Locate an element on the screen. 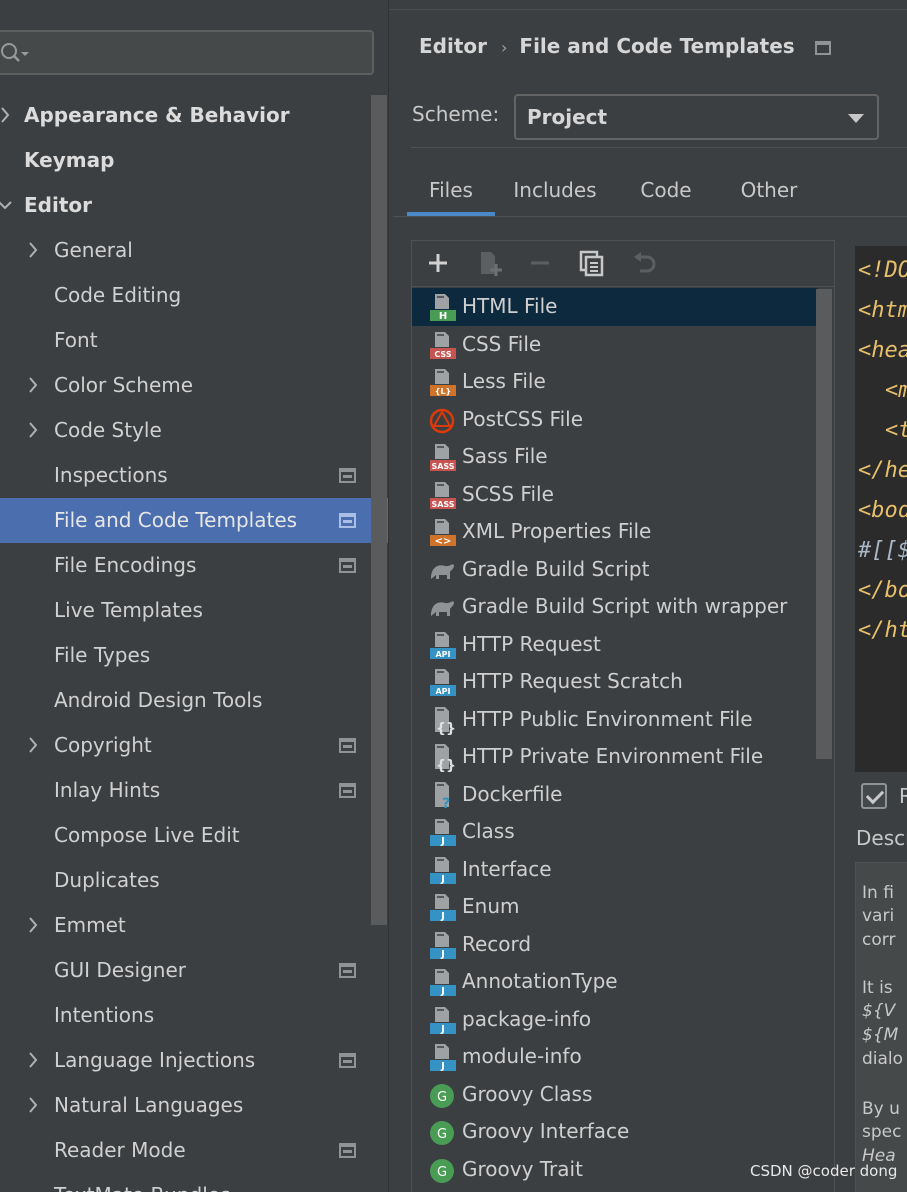  sidebar-item-label: Intentions is located at coordinates (104, 1015).